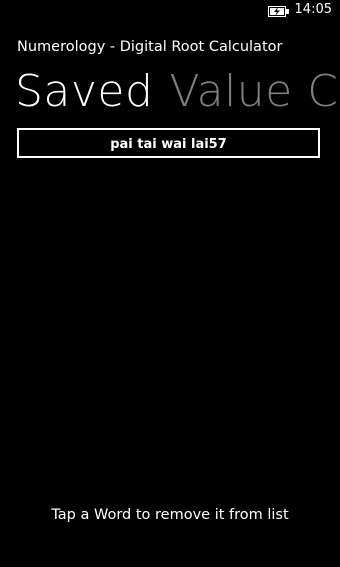  What do you see at coordinates (254, 92) in the screenshot?
I see `pivot-header-value-chart: Value Ch` at bounding box center [254, 92].